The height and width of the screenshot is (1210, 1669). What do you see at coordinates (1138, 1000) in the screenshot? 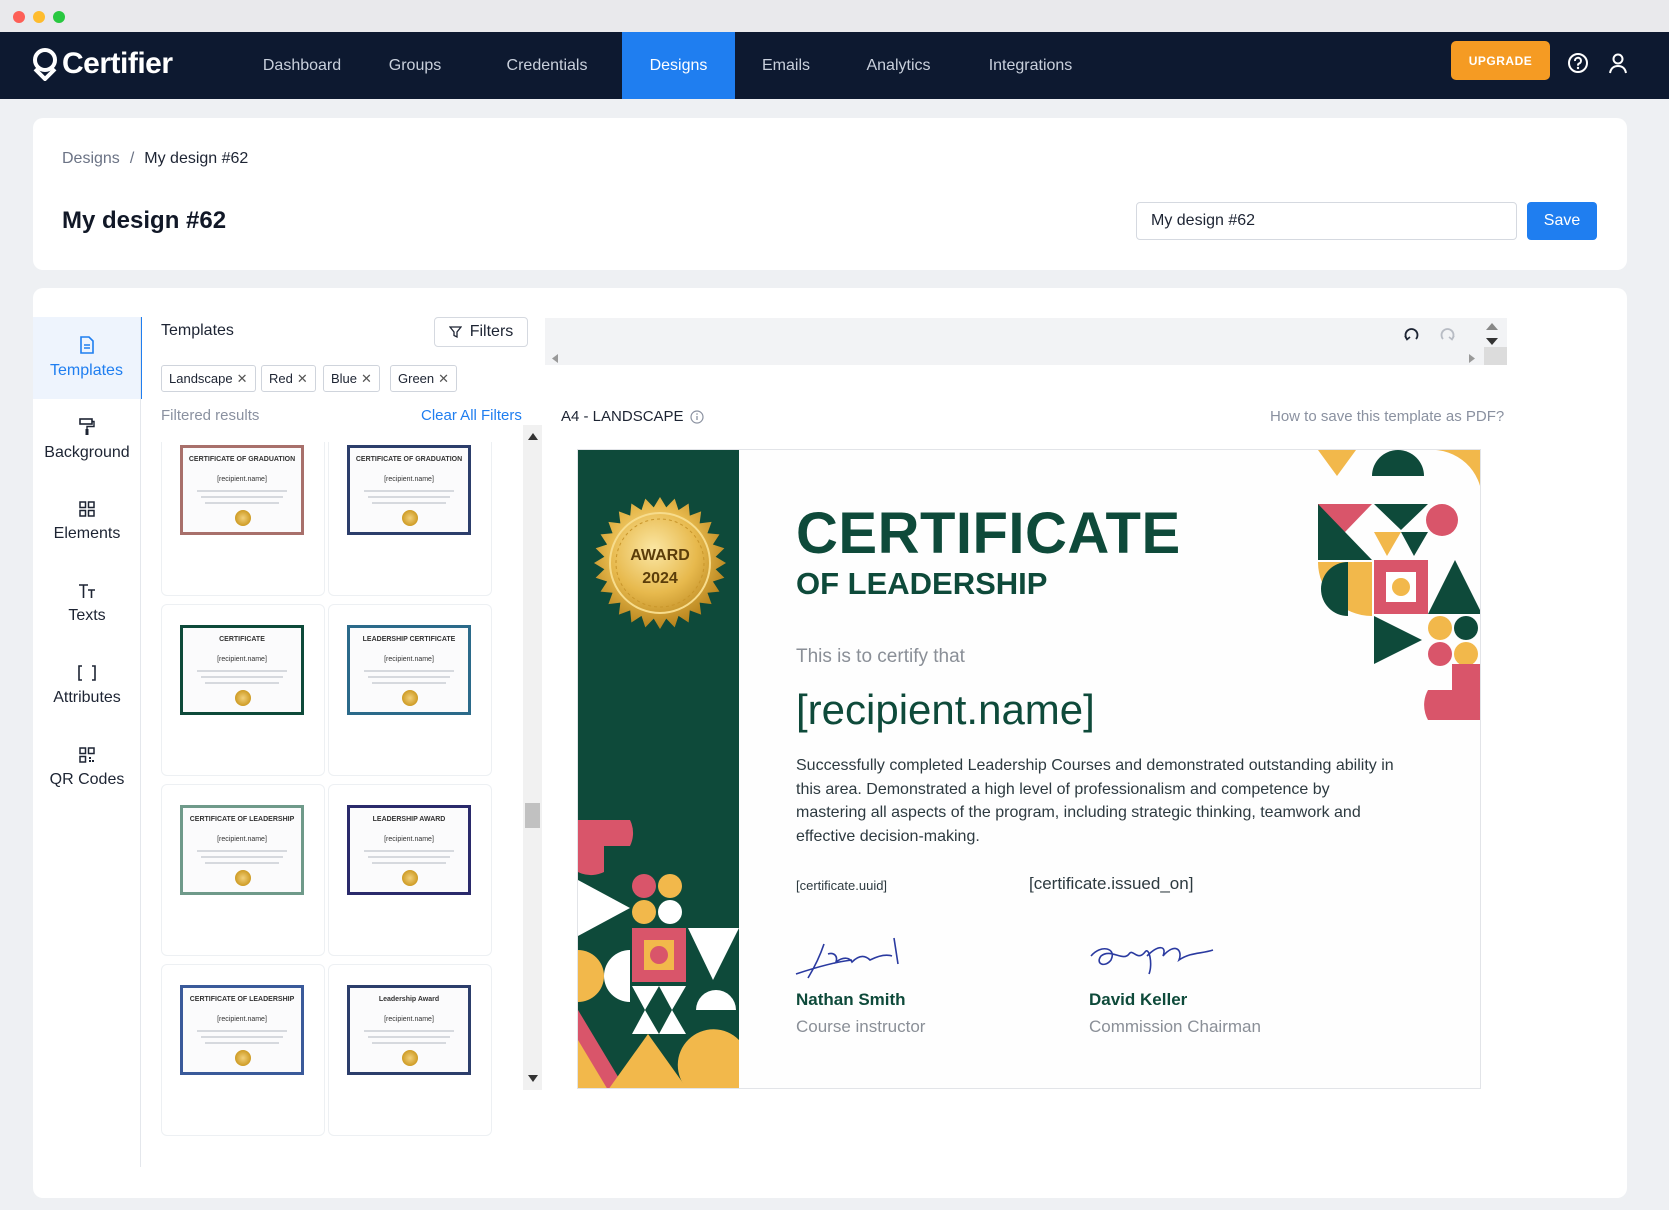
I see `signer2-name: David Keller` at bounding box center [1138, 1000].